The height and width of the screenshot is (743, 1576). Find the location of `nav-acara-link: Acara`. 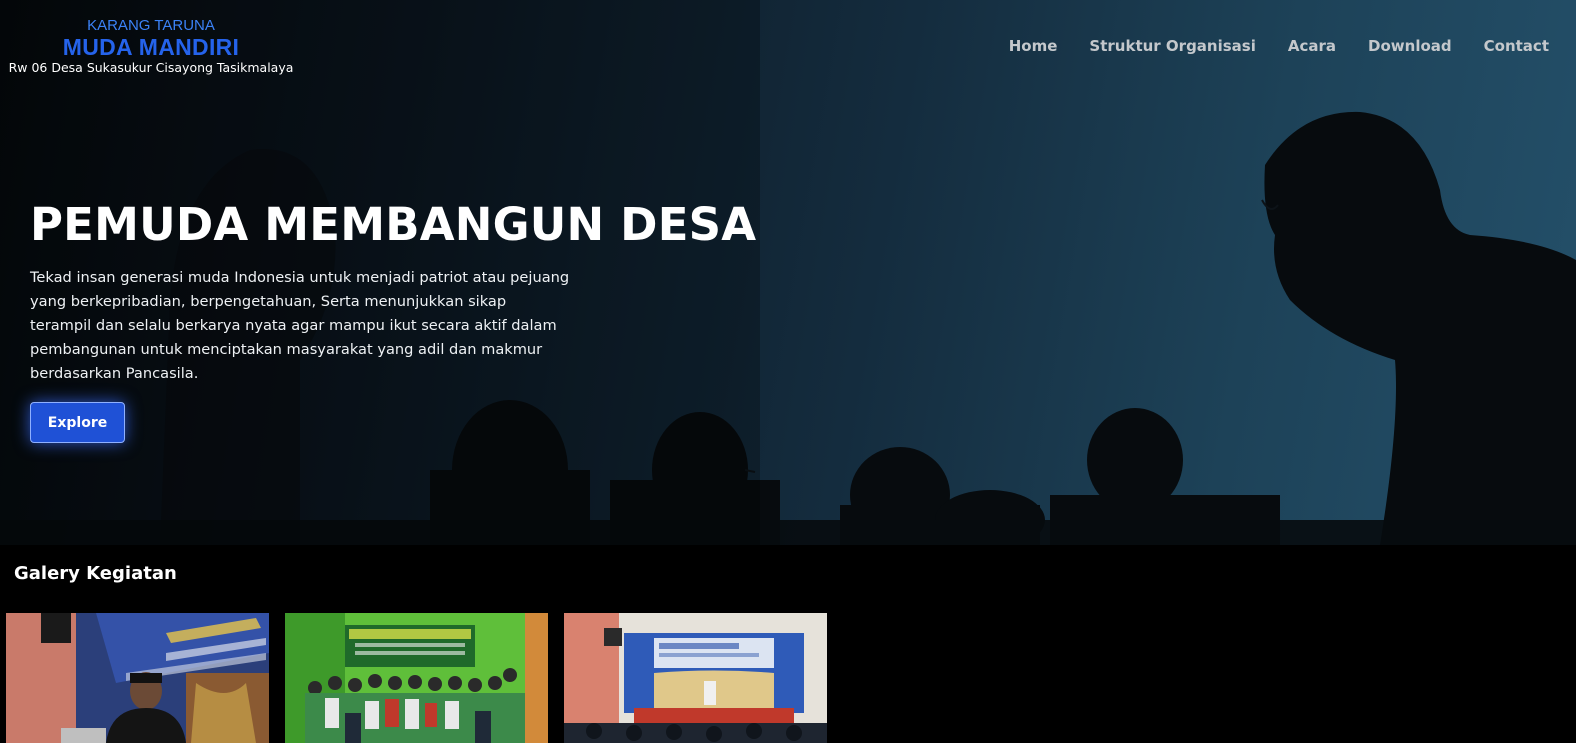

nav-acara-link: Acara is located at coordinates (1312, 46).